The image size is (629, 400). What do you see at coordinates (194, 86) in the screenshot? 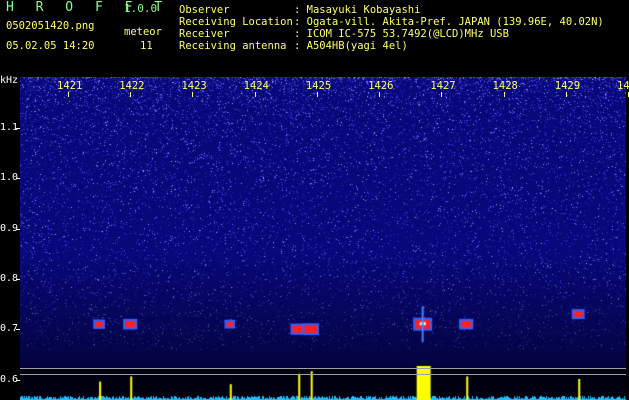
I see `x-tick-label: 1423` at bounding box center [194, 86].